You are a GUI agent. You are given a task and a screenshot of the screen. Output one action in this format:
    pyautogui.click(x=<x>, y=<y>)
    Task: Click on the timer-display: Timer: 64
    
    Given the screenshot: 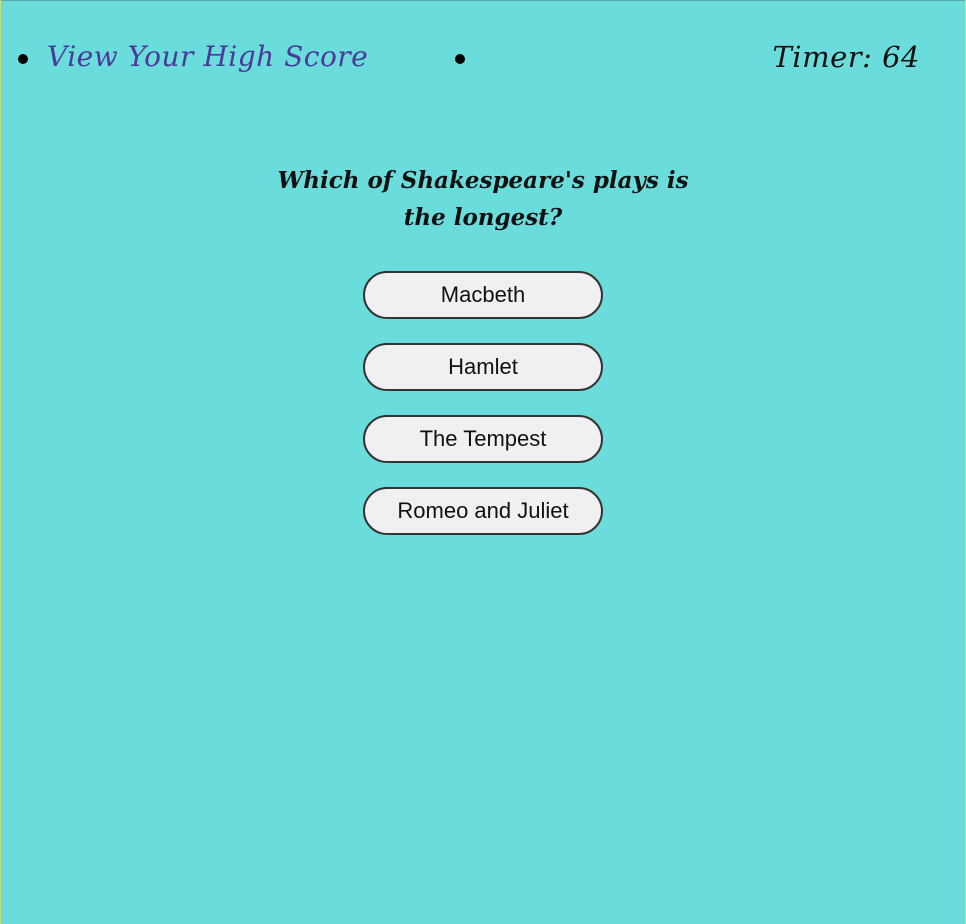 What is the action you would take?
    pyautogui.click(x=846, y=57)
    